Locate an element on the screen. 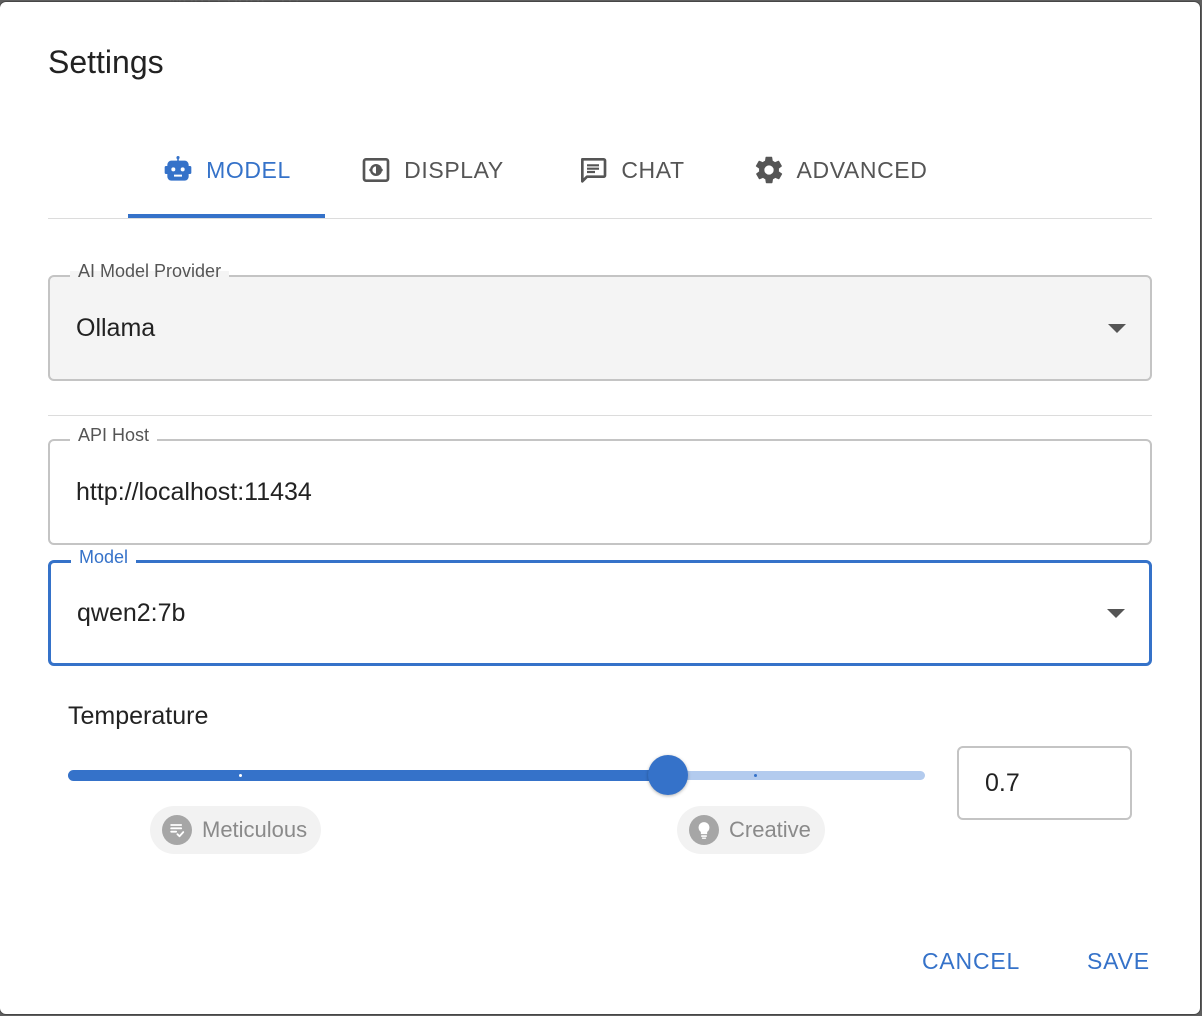 This screenshot has width=1202, height=1016. tab-chat-label: CHAT is located at coordinates (653, 169).